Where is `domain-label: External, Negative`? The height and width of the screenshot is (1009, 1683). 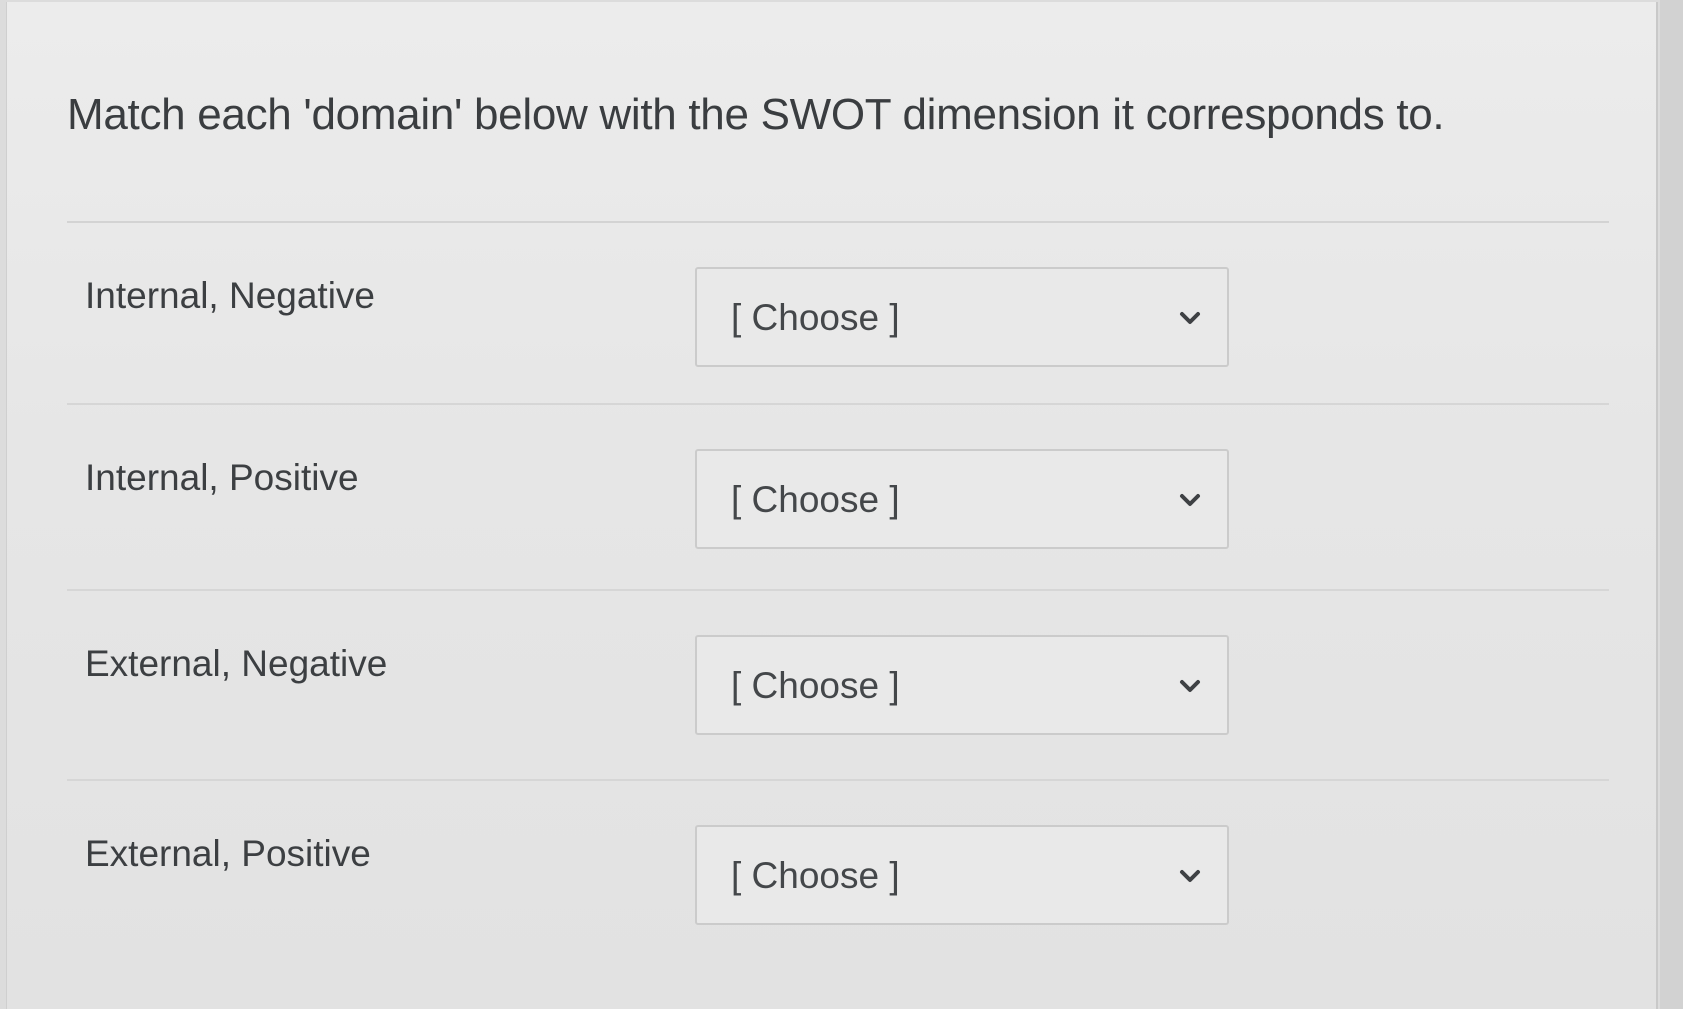 domain-label: External, Negative is located at coordinates (236, 663).